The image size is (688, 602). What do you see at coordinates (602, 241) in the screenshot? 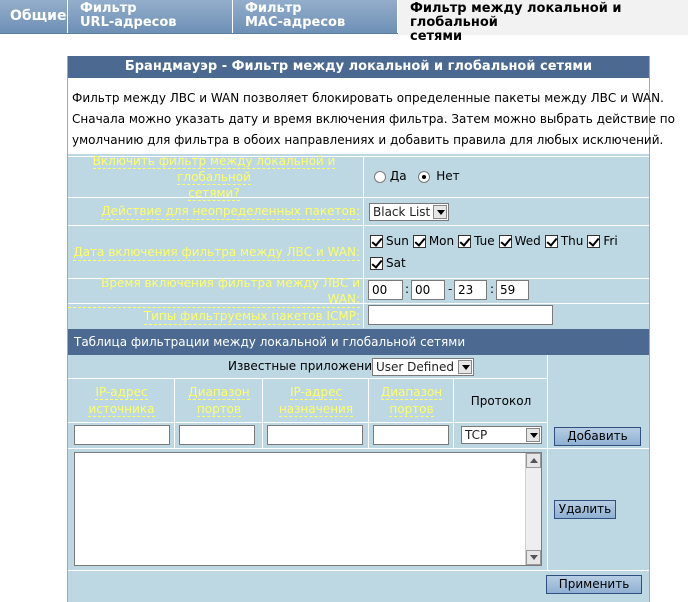
I see `day-fri: Fri` at bounding box center [602, 241].